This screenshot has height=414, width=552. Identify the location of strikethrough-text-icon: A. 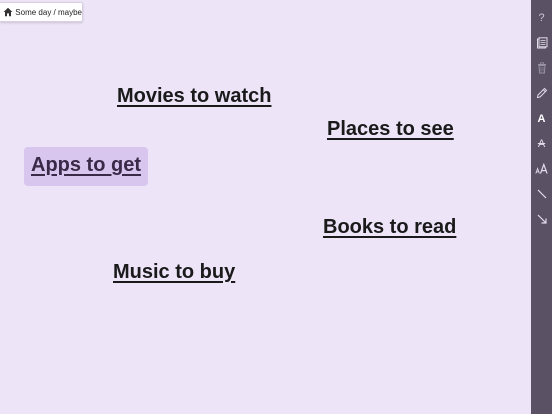
(541, 143).